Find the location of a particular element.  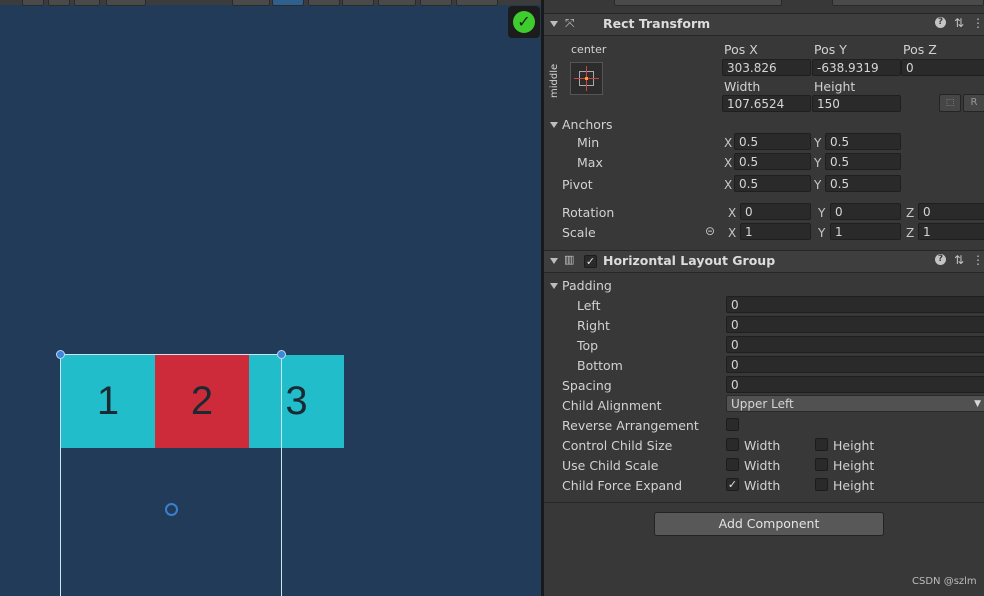

force-expand-height-checkbox is located at coordinates (821, 484).